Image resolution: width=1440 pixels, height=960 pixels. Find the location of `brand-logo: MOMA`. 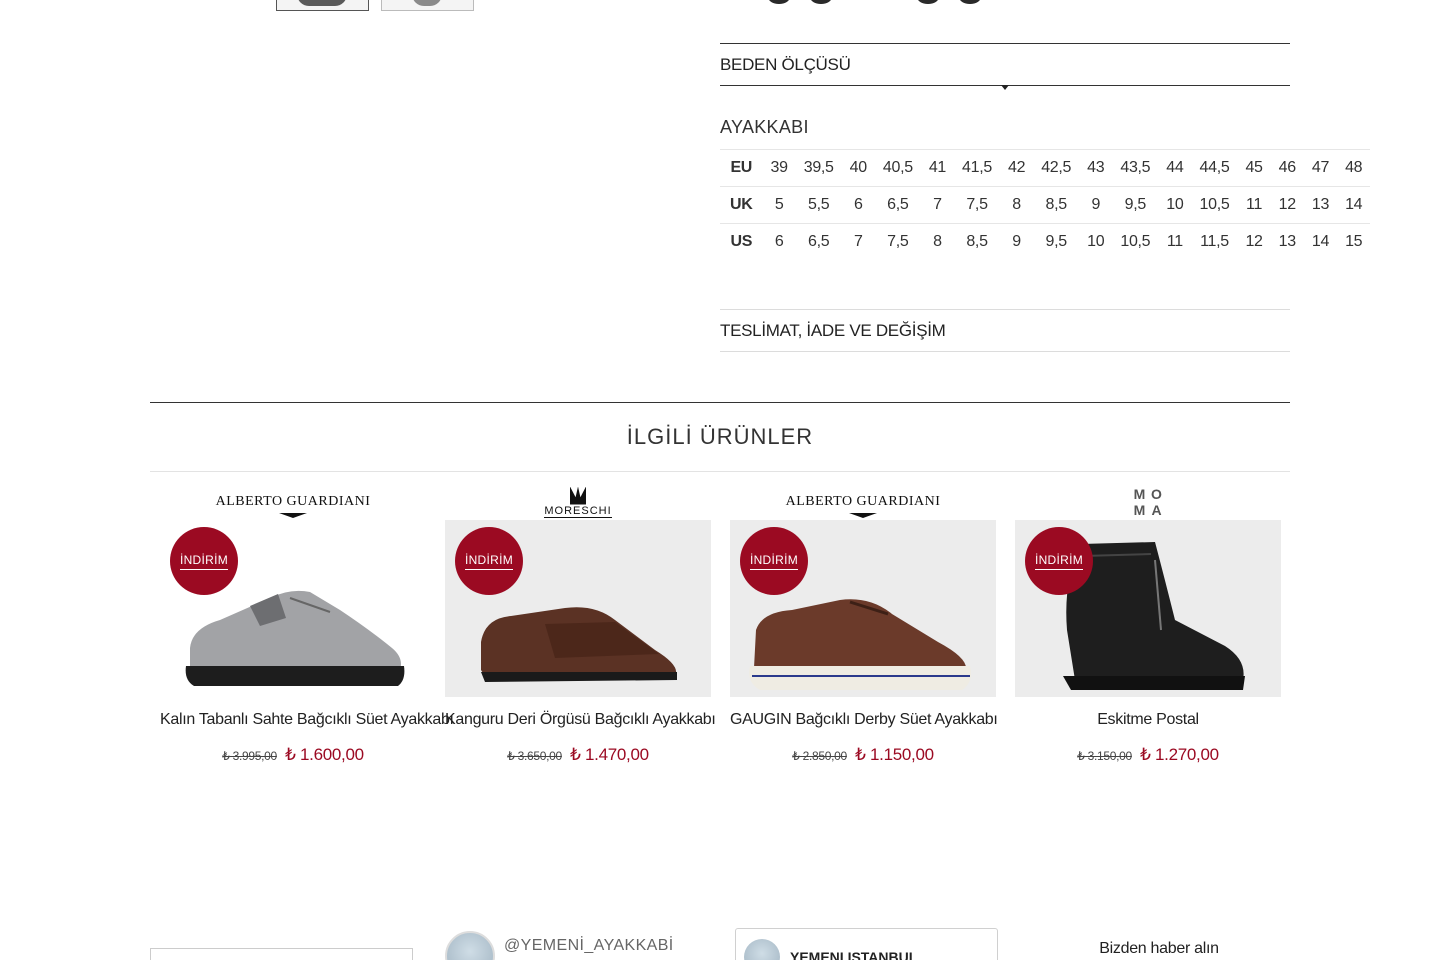

brand-logo: MOMA is located at coordinates (1148, 502).